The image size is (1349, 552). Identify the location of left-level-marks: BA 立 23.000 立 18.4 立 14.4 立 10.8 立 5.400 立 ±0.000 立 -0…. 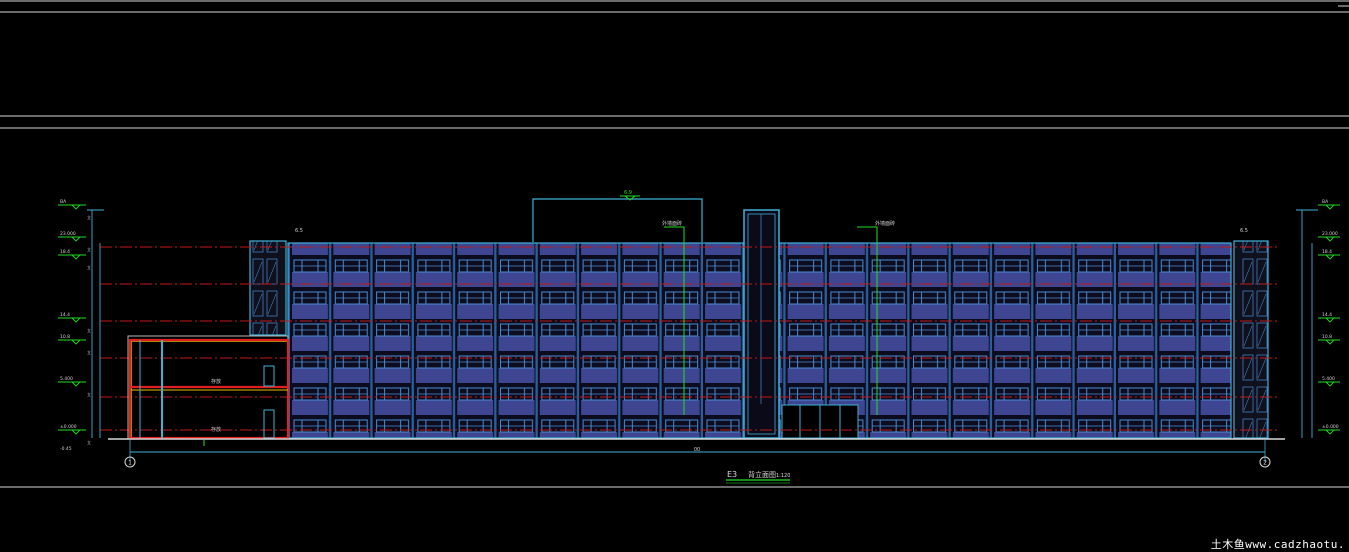
(74, 325).